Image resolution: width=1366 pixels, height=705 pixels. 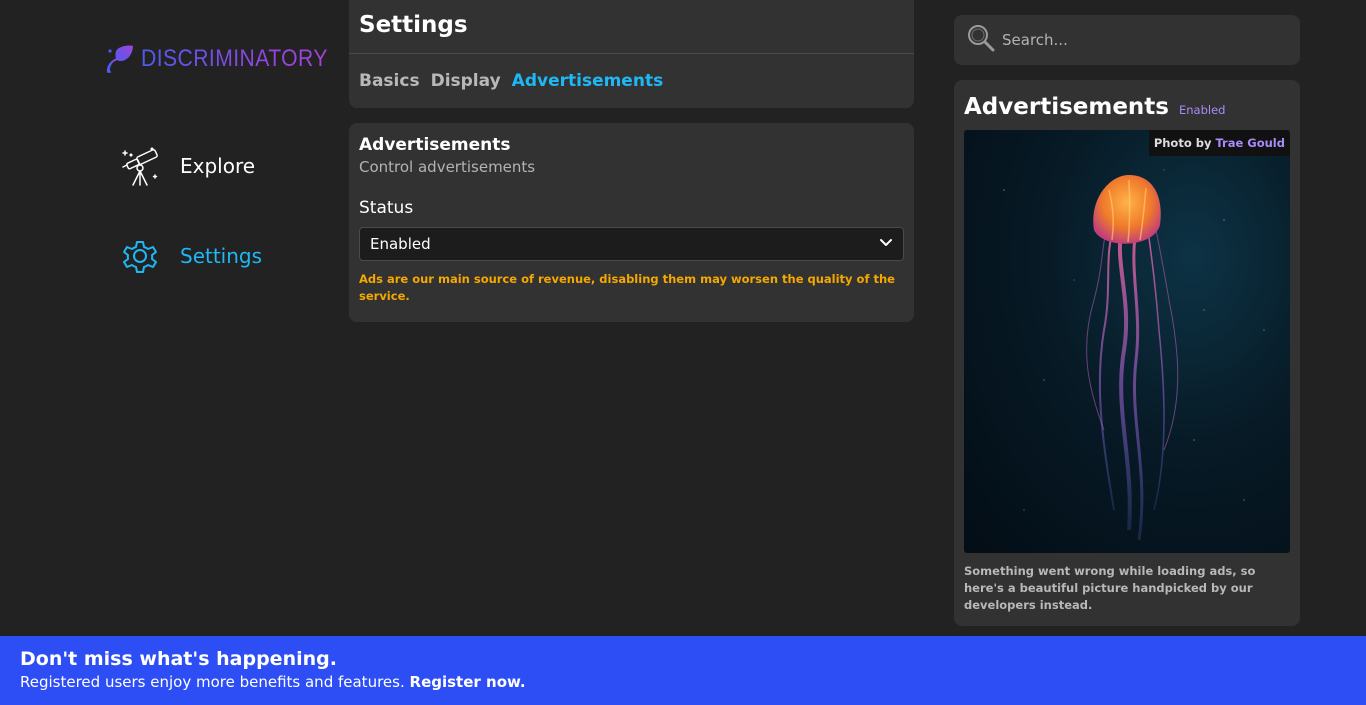 I want to click on settings-header-card: Settings Basics Display Advertisements, so click(x=631, y=54).